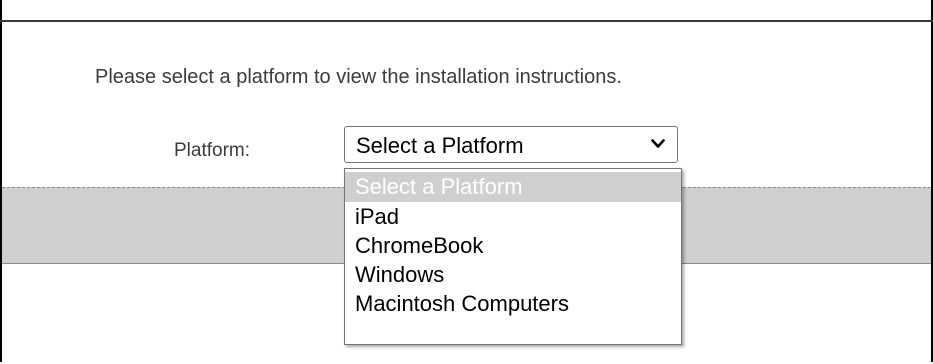 This screenshot has width=933, height=364. Describe the element at coordinates (513, 274) in the screenshot. I see `platform-option-windows: Windows` at that location.